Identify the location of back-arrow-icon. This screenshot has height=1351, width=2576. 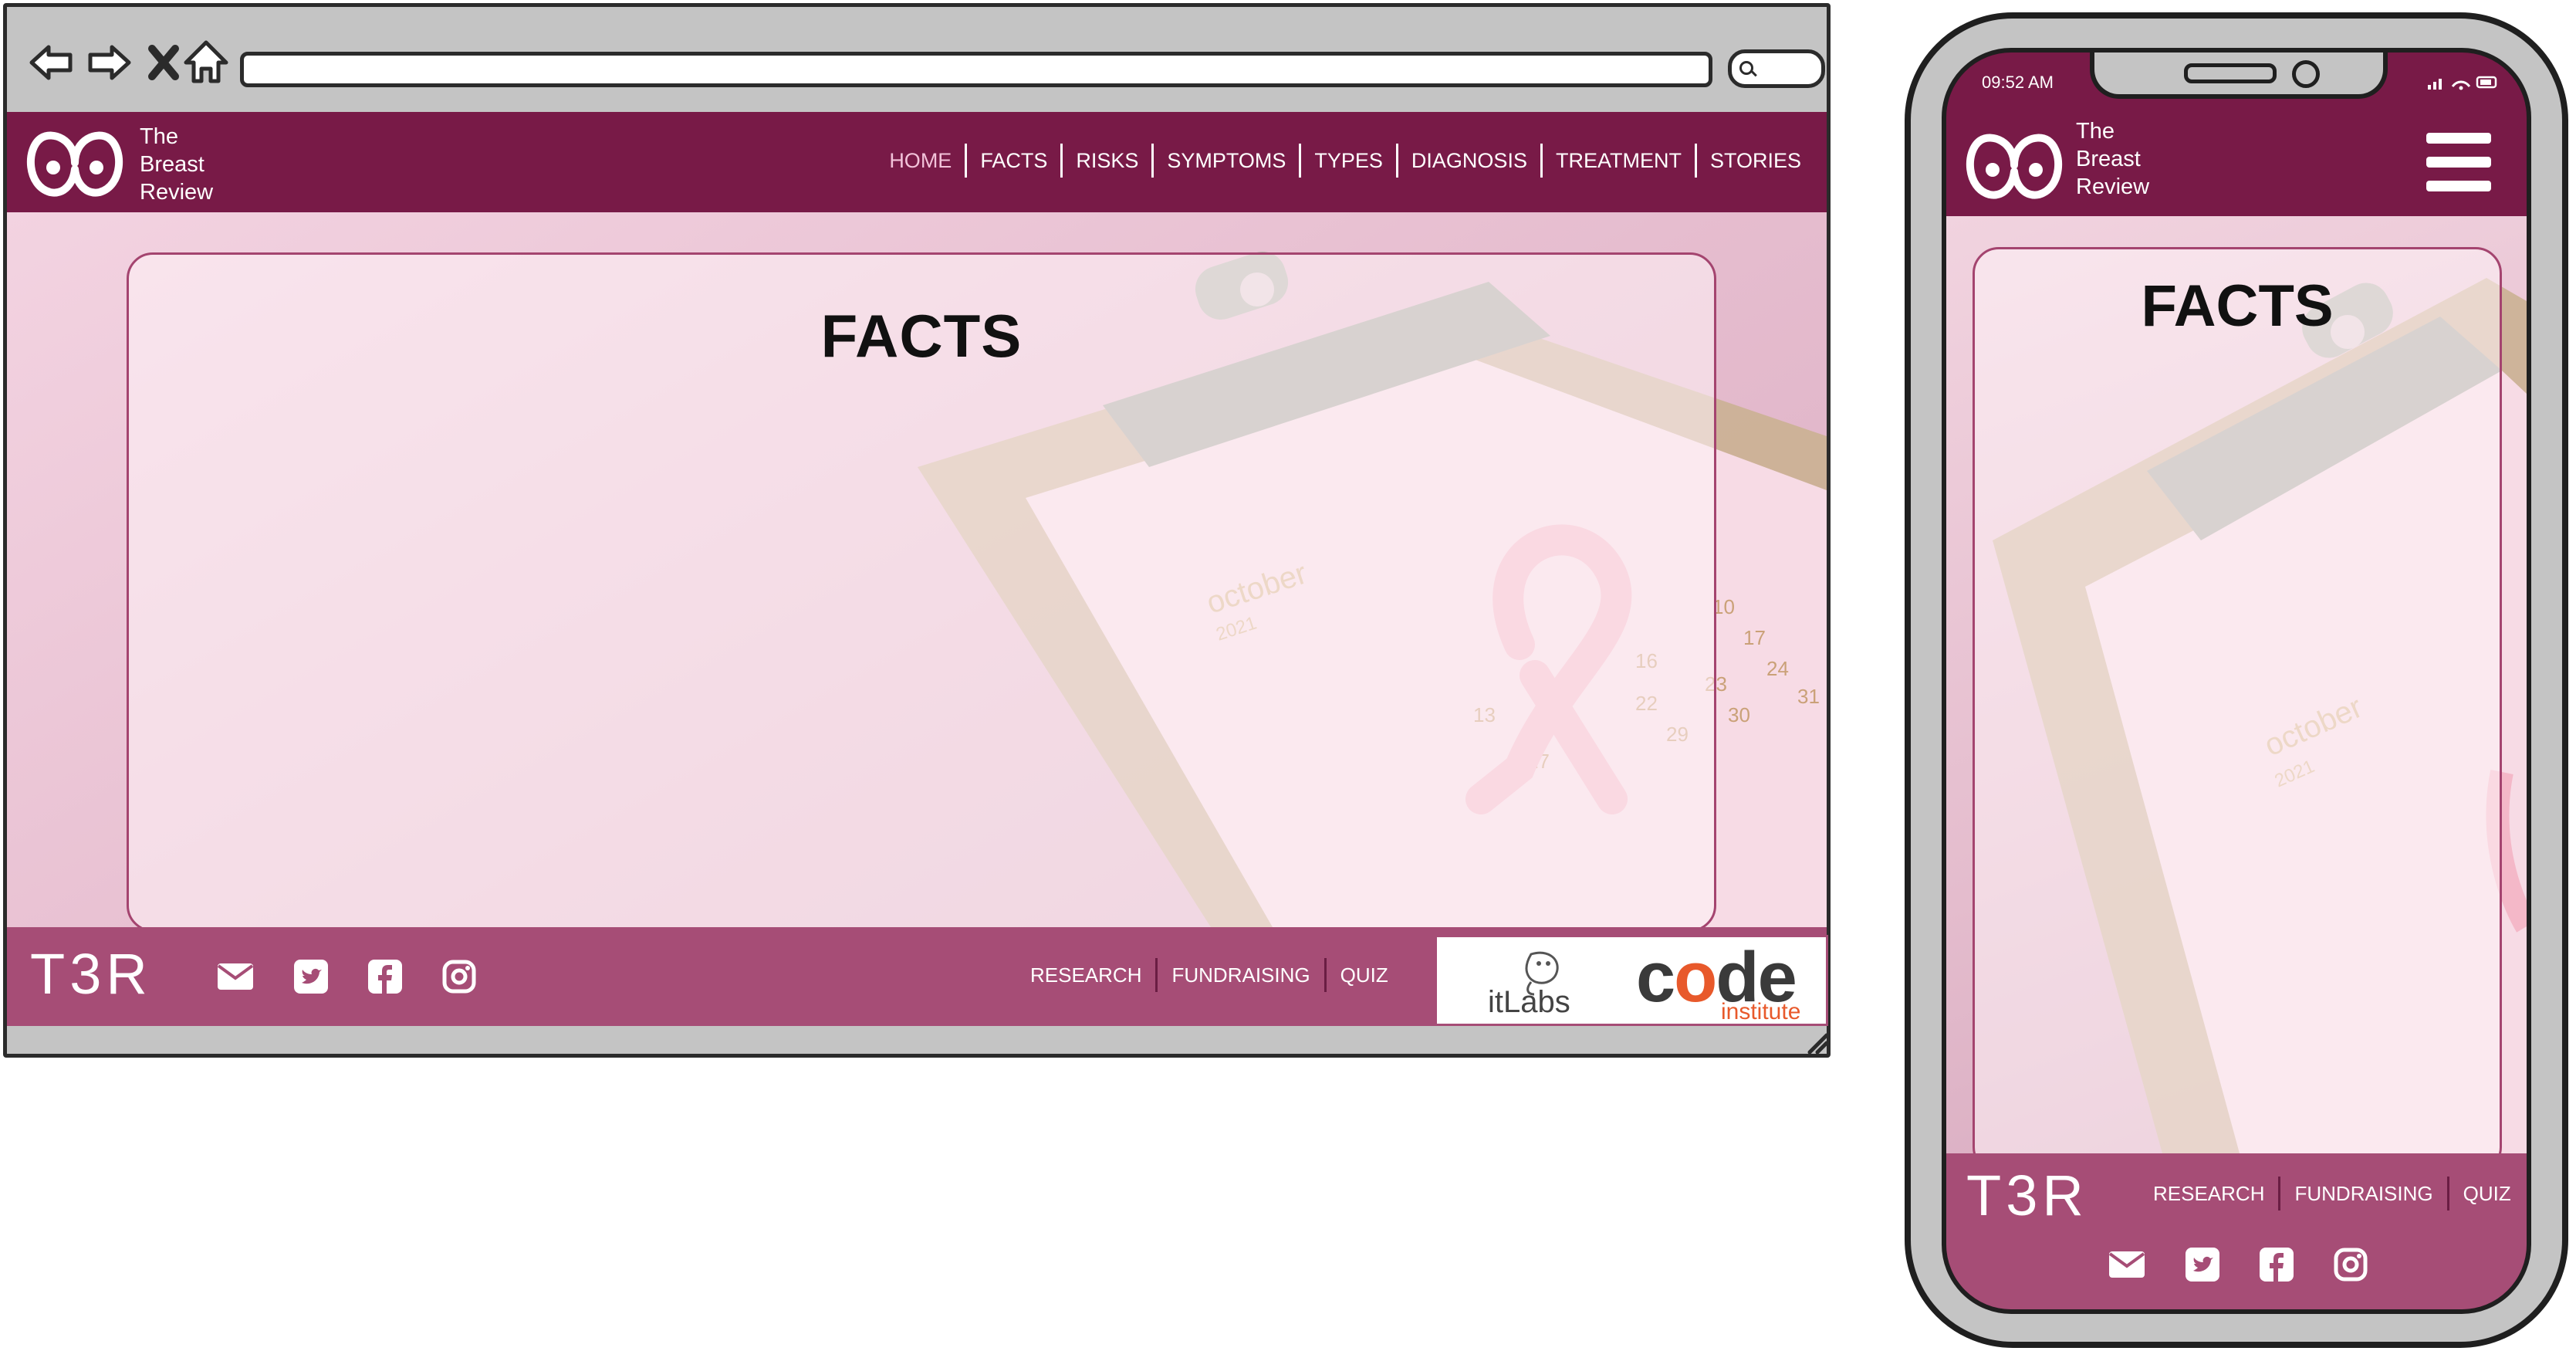
(51, 62).